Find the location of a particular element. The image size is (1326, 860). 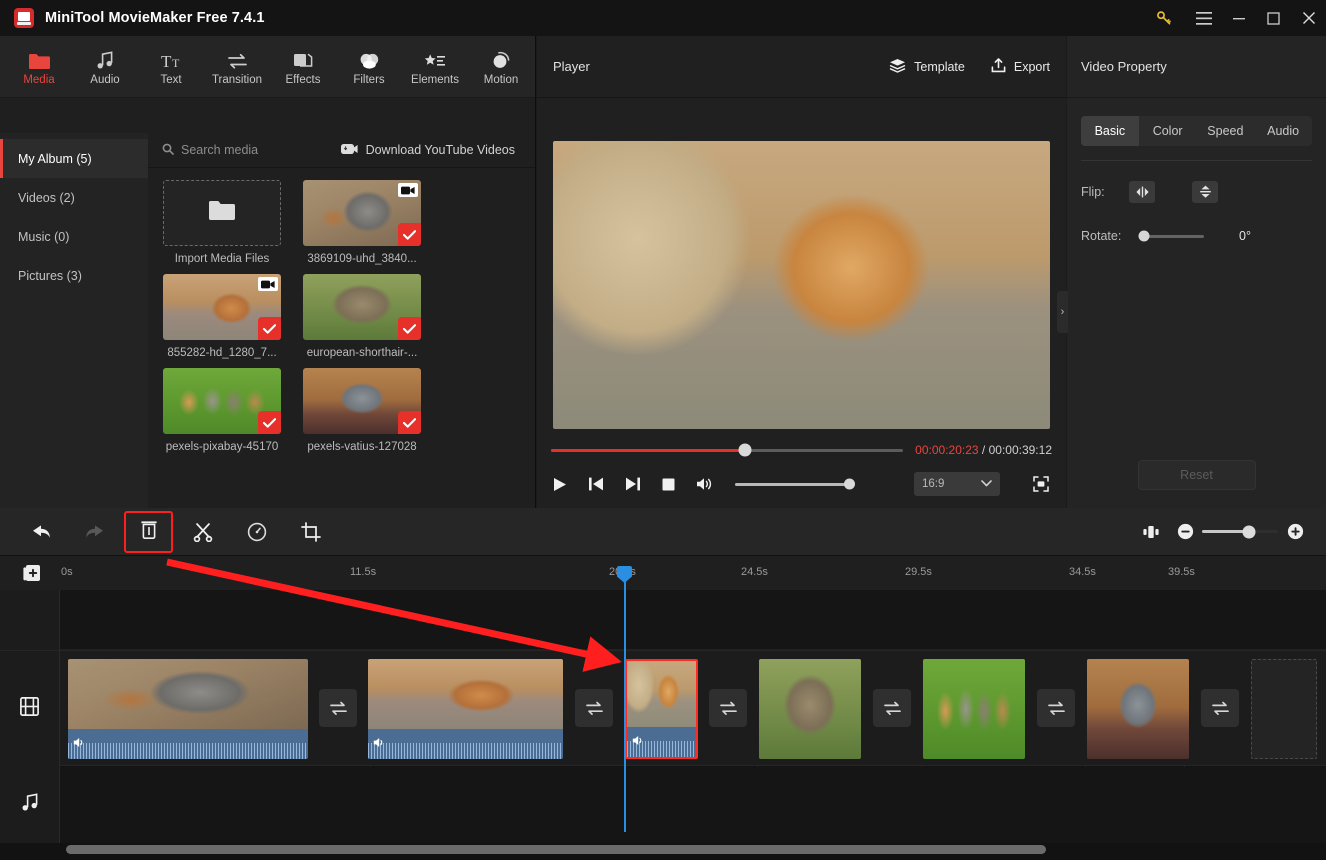

zoom-handle is located at coordinates (1249, 531).